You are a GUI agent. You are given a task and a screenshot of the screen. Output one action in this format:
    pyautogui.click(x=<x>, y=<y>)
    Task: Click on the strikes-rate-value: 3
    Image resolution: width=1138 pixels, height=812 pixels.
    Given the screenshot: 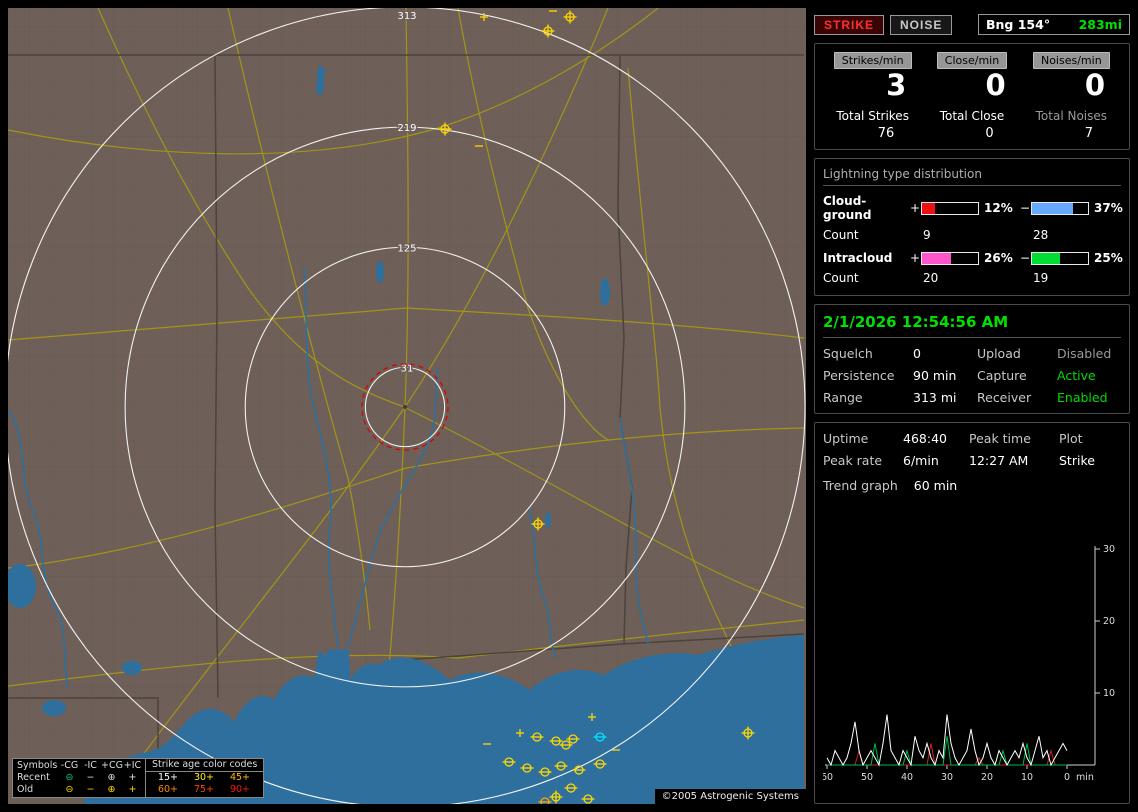 What is the action you would take?
    pyautogui.click(x=896, y=85)
    